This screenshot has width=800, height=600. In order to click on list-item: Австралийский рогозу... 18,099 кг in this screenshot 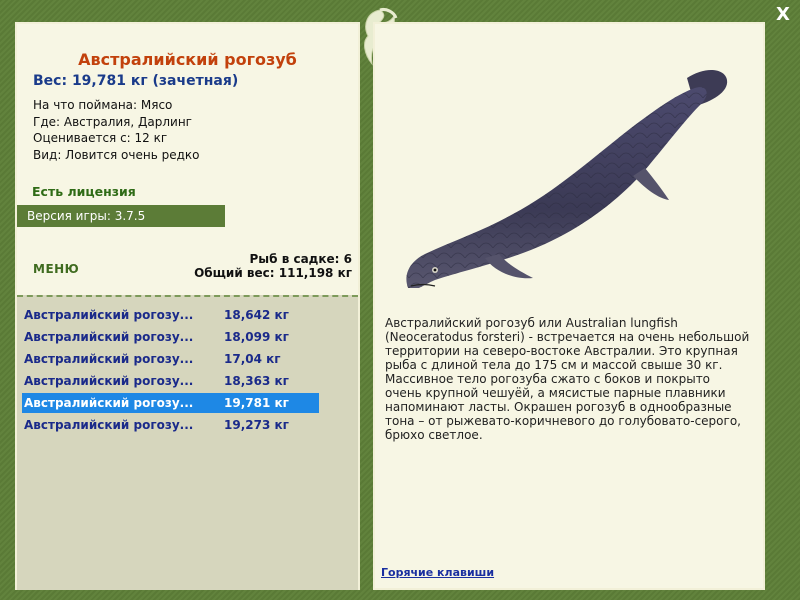, I will do `click(170, 337)`.